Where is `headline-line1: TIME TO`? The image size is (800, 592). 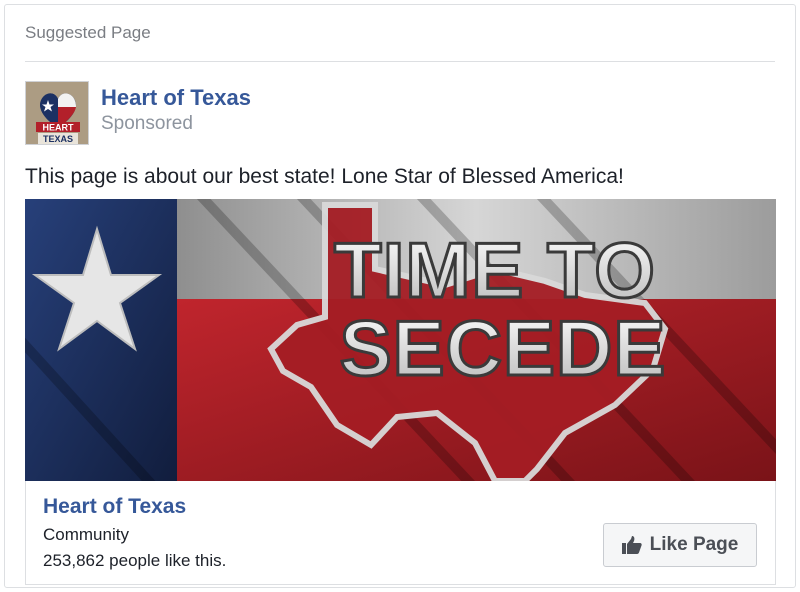
headline-line1: TIME TO is located at coordinates (495, 270).